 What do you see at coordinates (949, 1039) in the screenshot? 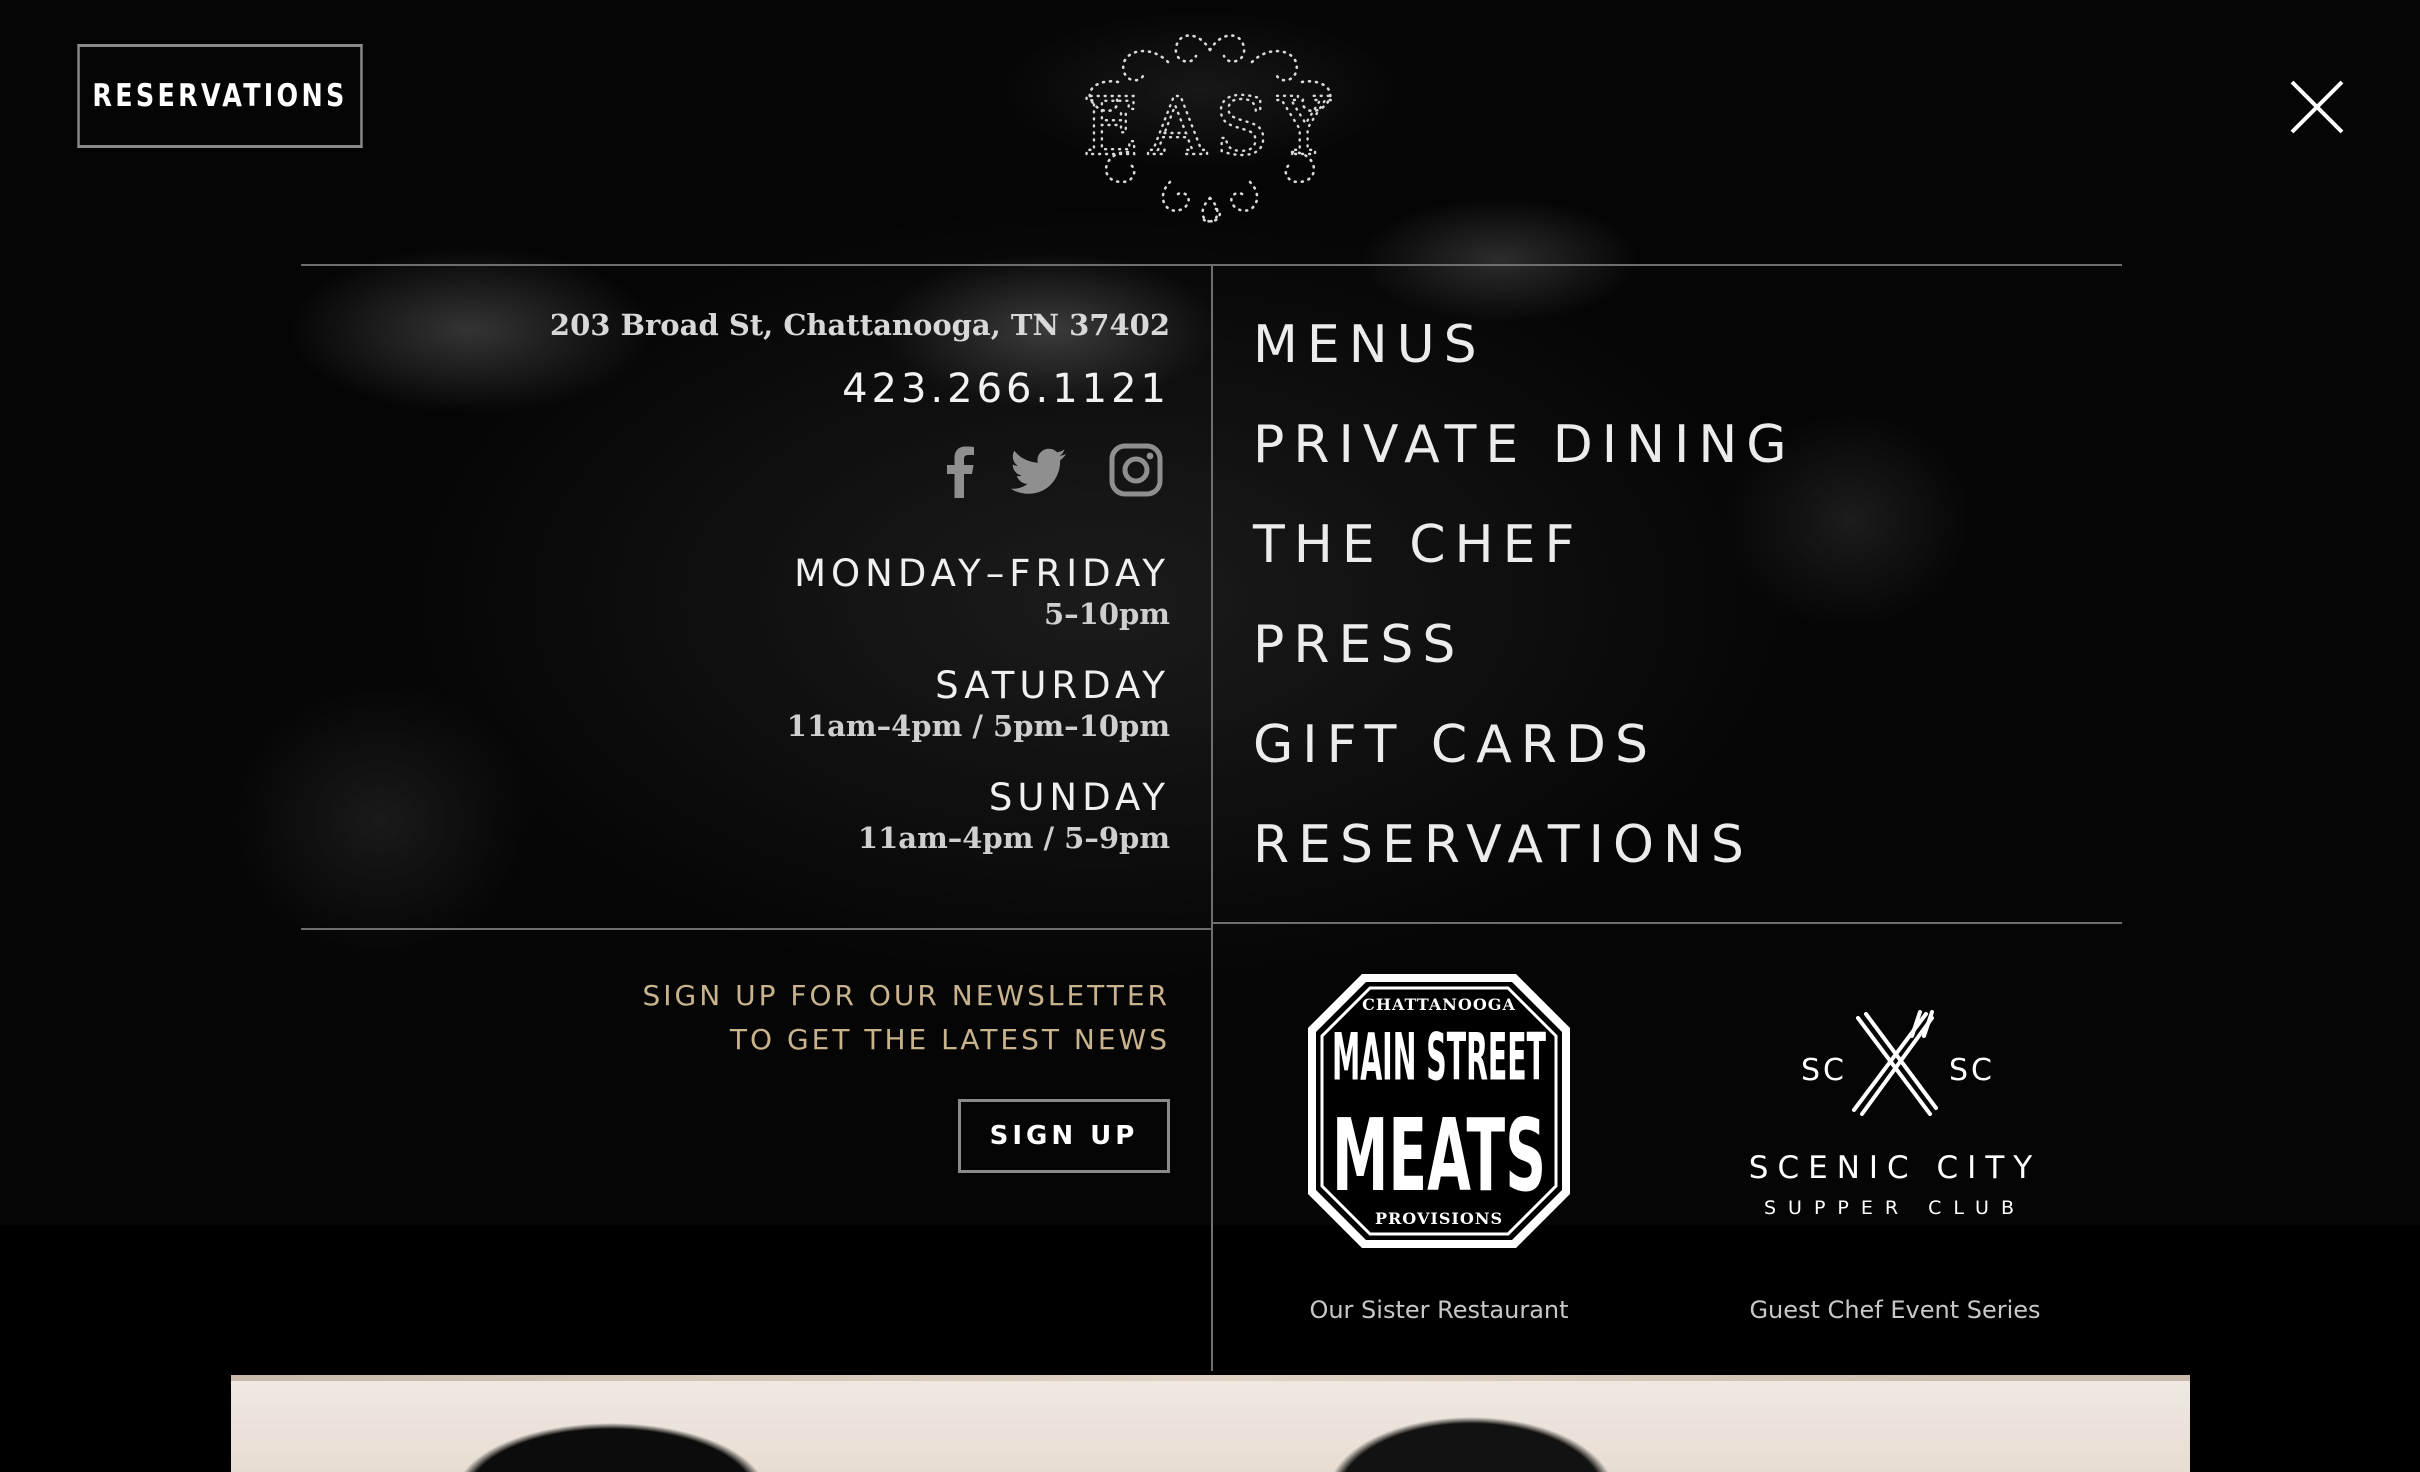
I see `newsletter-line-2: TO GET THE LATEST NEWS` at bounding box center [949, 1039].